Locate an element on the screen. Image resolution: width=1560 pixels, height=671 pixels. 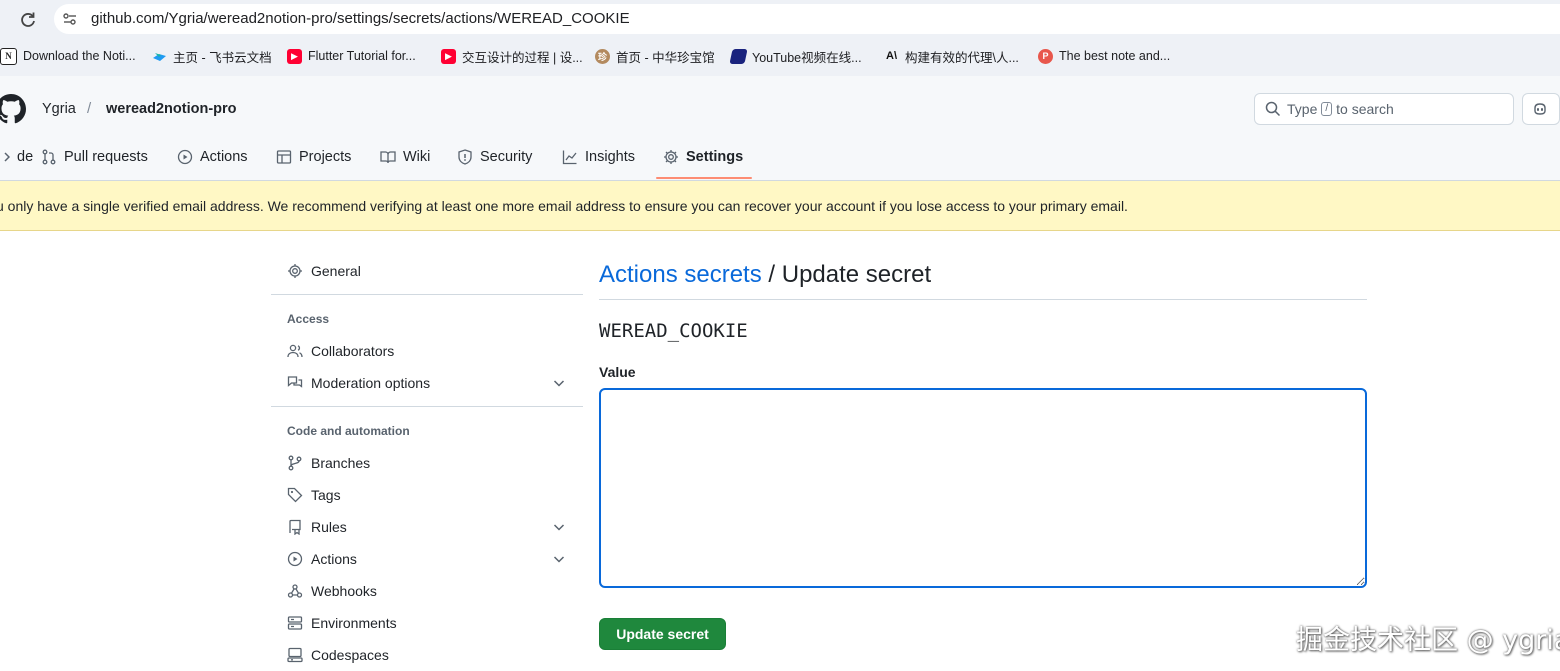
tab-label: Actions is located at coordinates (224, 157).